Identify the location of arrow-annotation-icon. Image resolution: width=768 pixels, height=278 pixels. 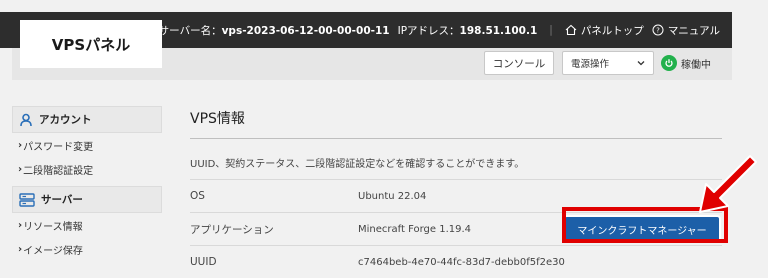
(728, 184).